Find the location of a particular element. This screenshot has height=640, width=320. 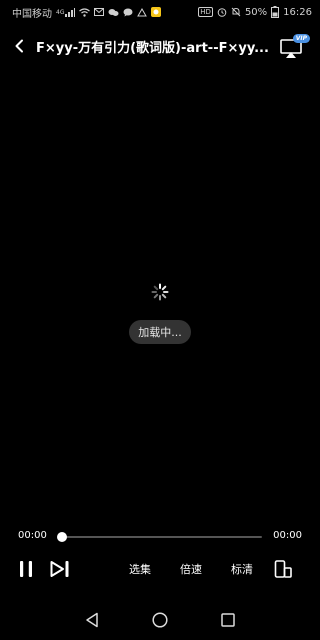

skip-next-icon is located at coordinates (59, 569).